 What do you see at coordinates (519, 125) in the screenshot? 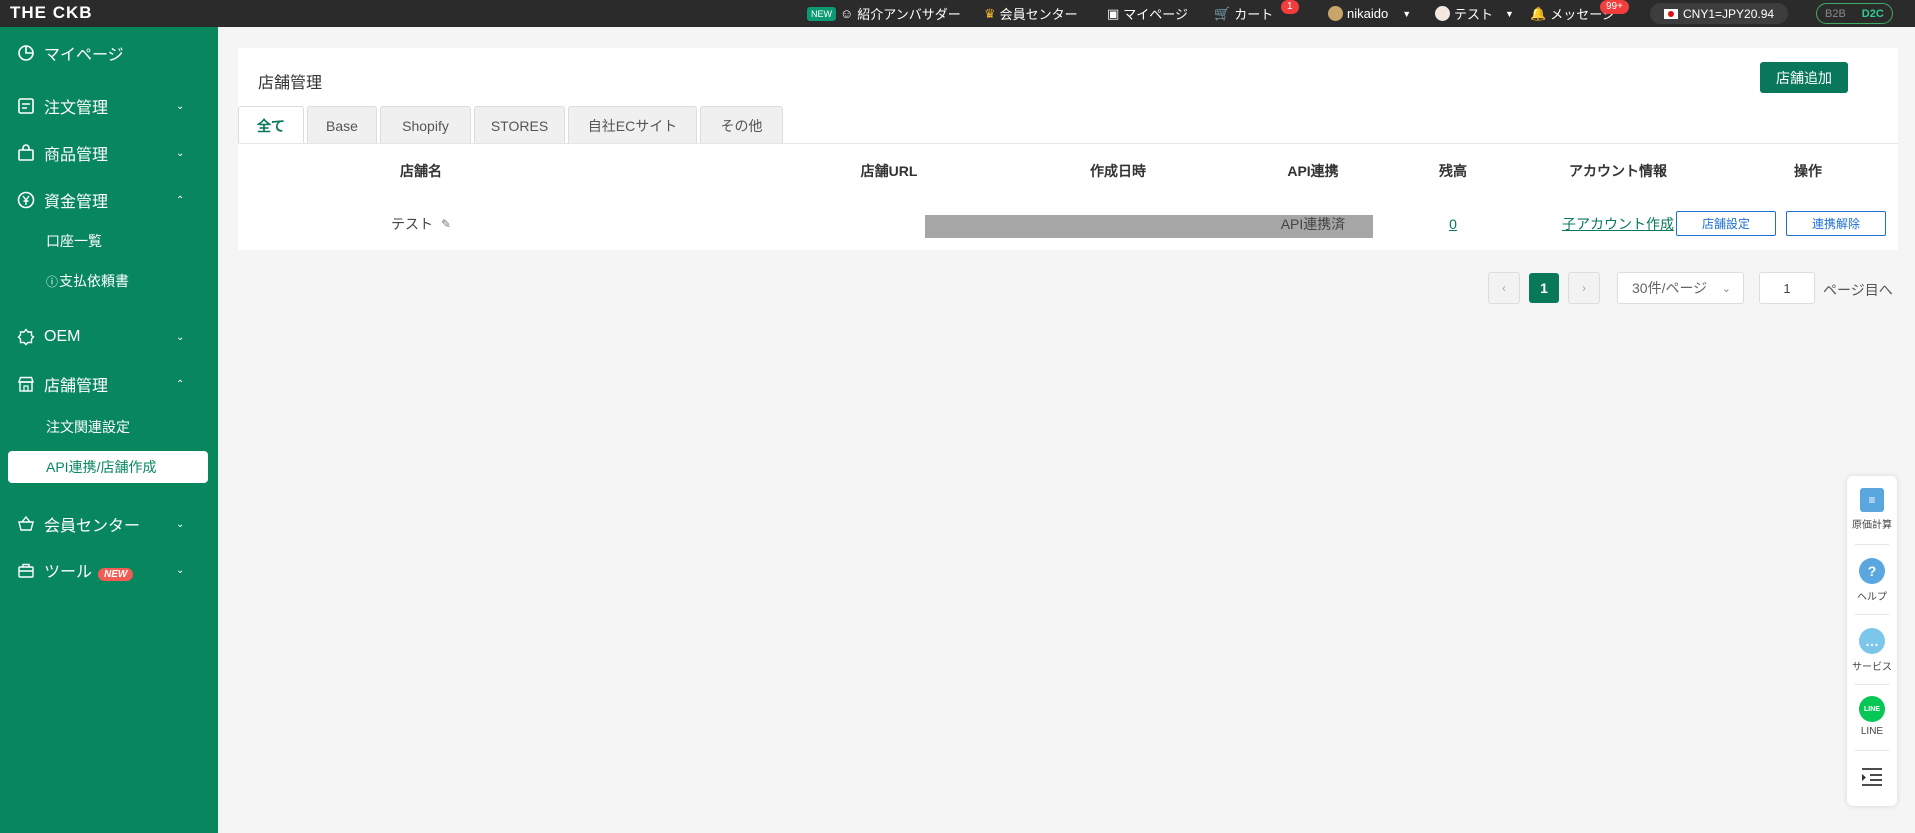
I see `tab-stores: STORES` at bounding box center [519, 125].